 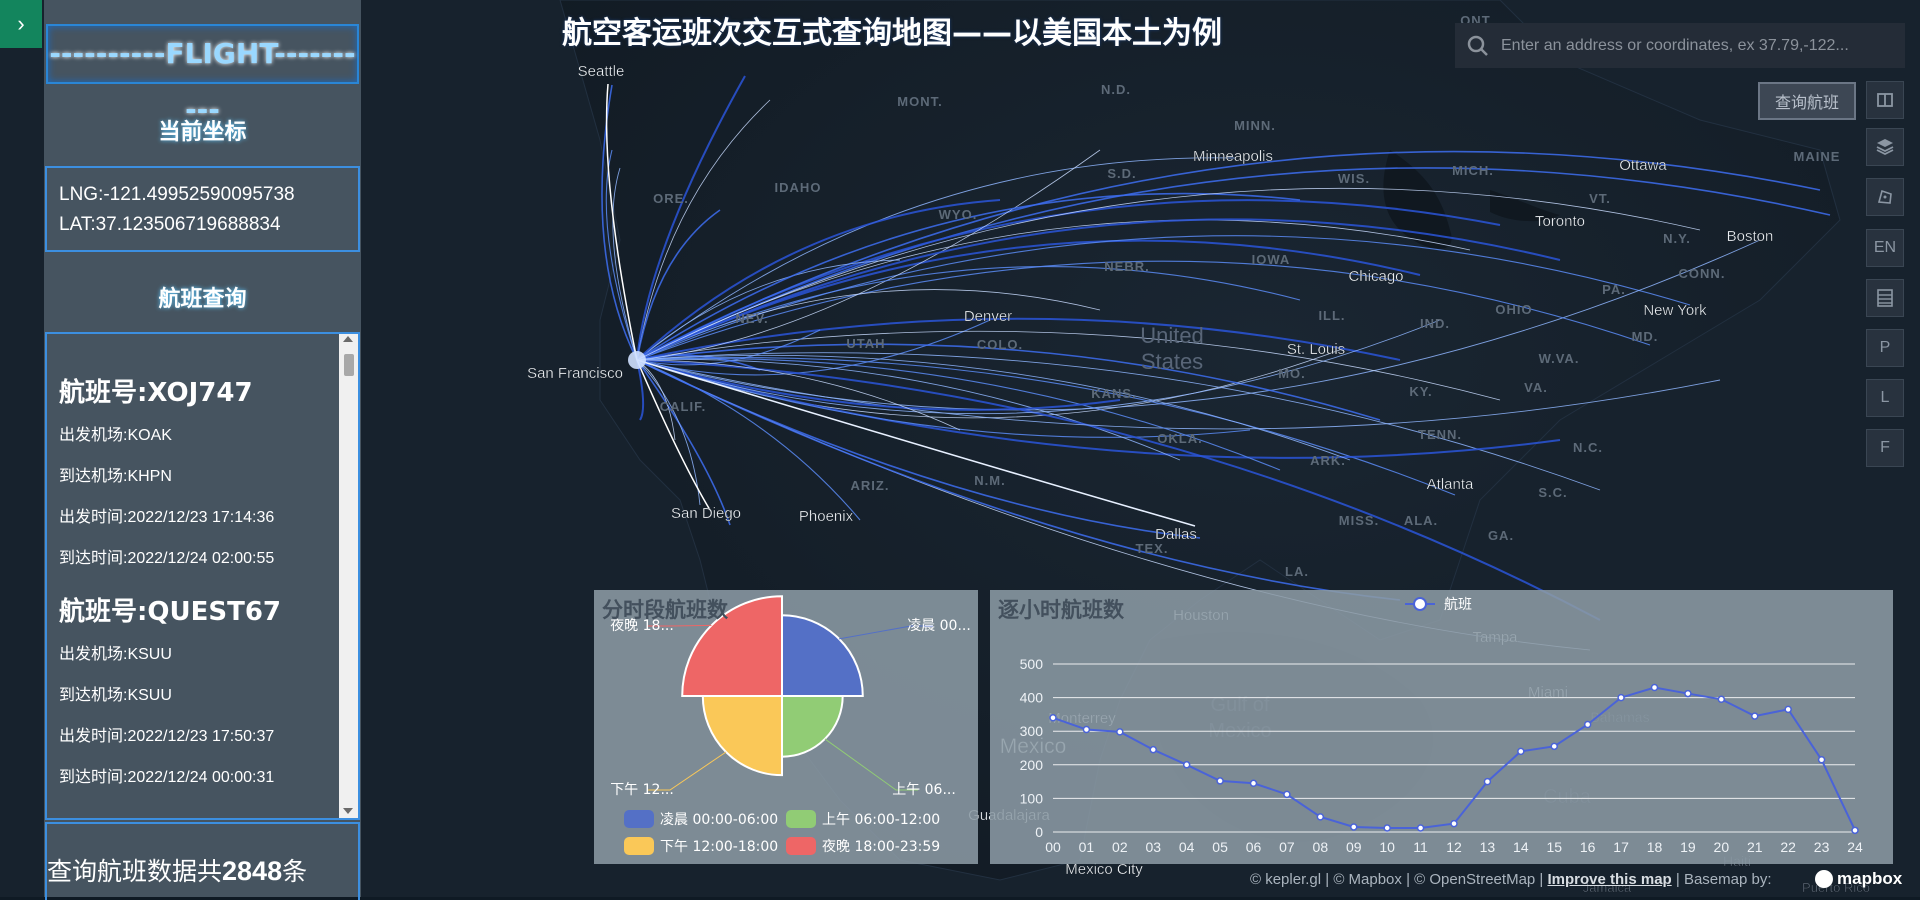 I want to click on x-tick-label: 09, so click(x=1354, y=847).